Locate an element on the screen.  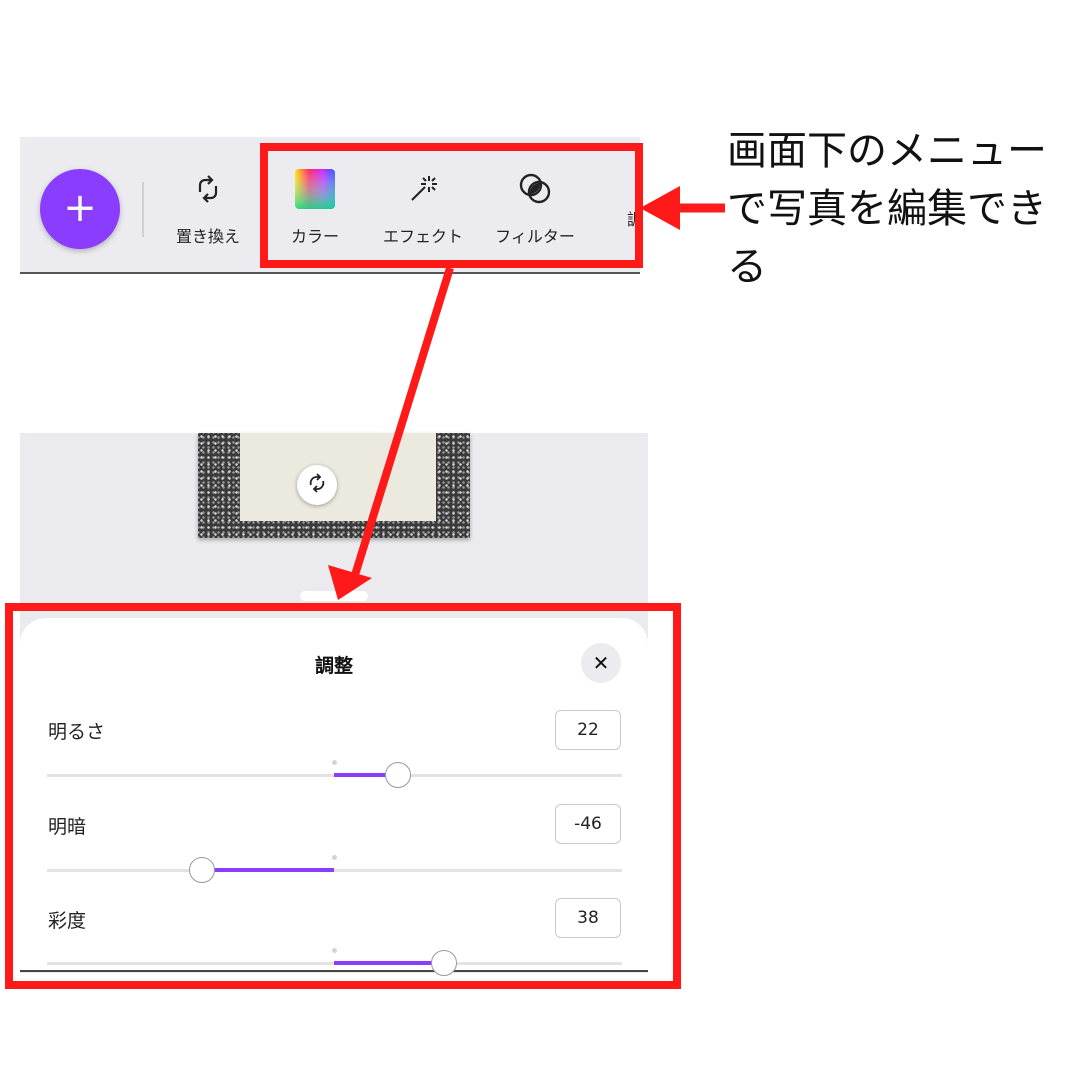
arrow-down-head is located at coordinates (350, 582).